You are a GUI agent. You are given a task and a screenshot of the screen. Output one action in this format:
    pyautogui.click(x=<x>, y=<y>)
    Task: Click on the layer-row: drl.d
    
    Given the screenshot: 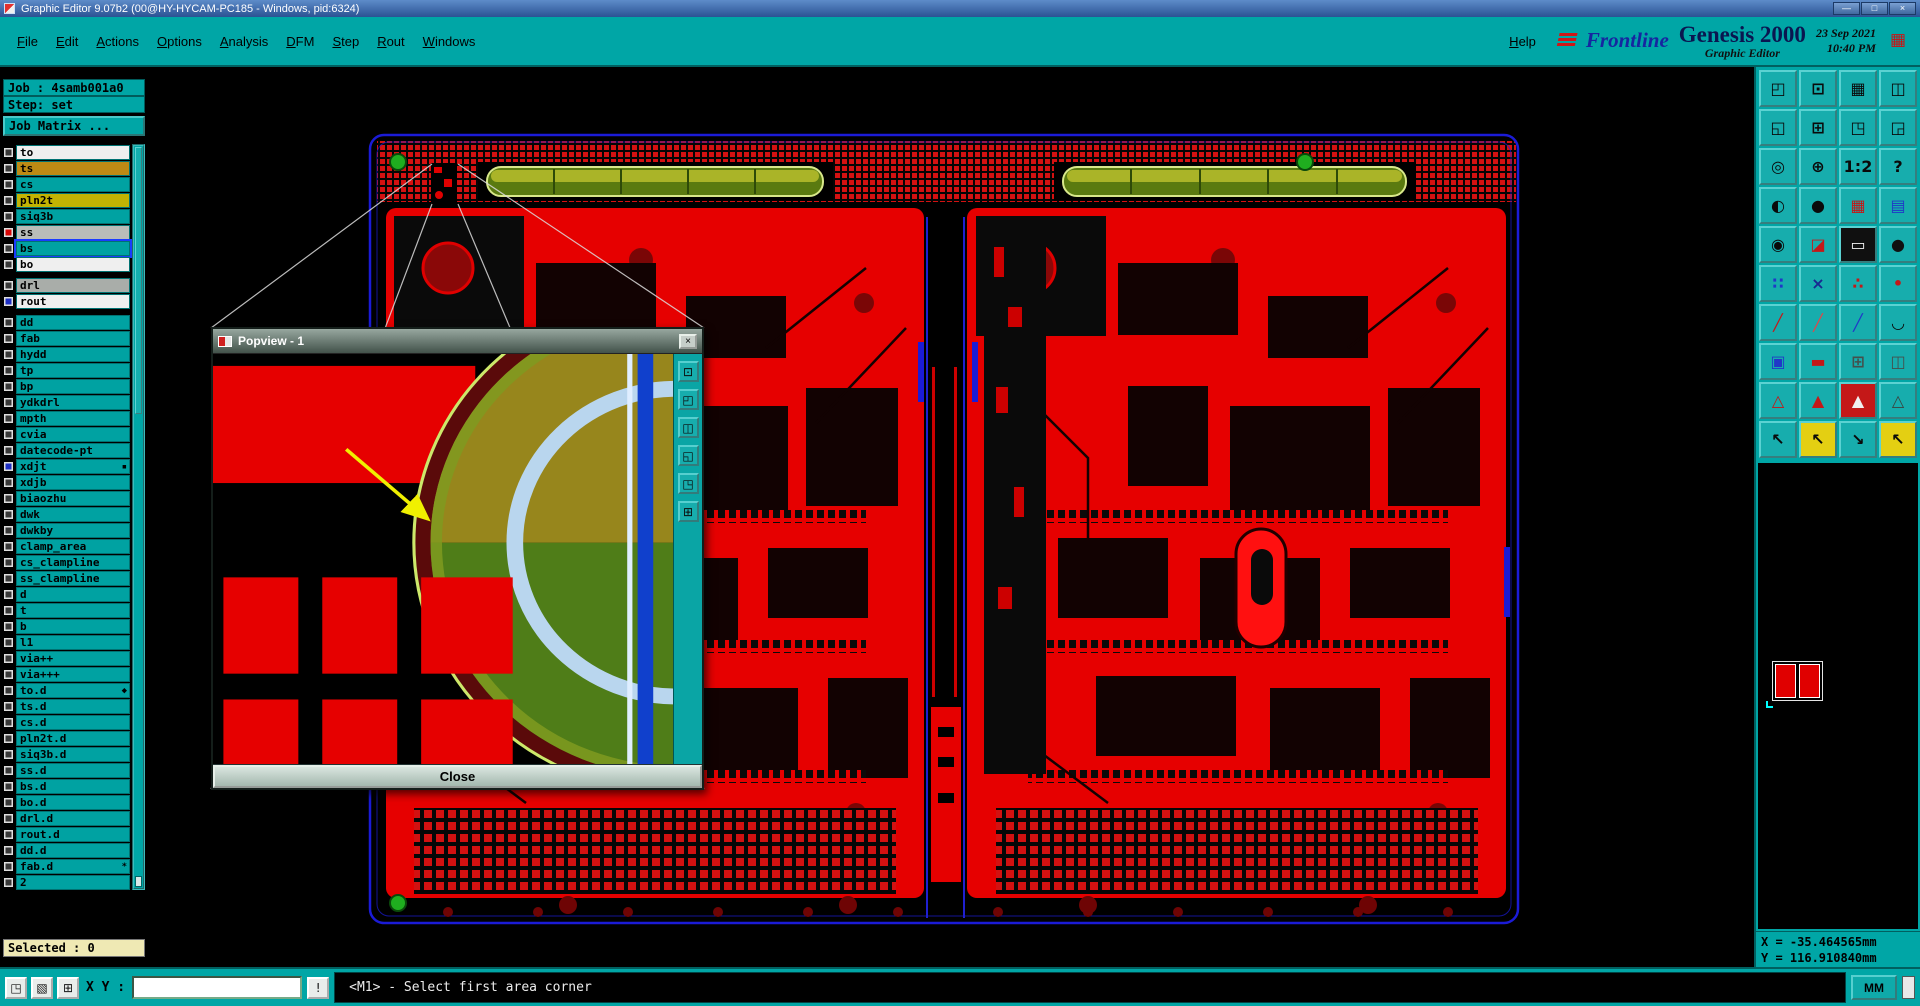 What is the action you would take?
    pyautogui.click(x=66, y=818)
    